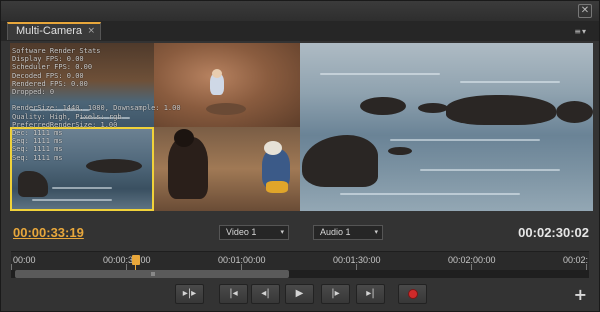 Image resolution: width=600 pixels, height=312 pixels. I want to click on panel-menu-icon: ≡▾, so click(580, 32).